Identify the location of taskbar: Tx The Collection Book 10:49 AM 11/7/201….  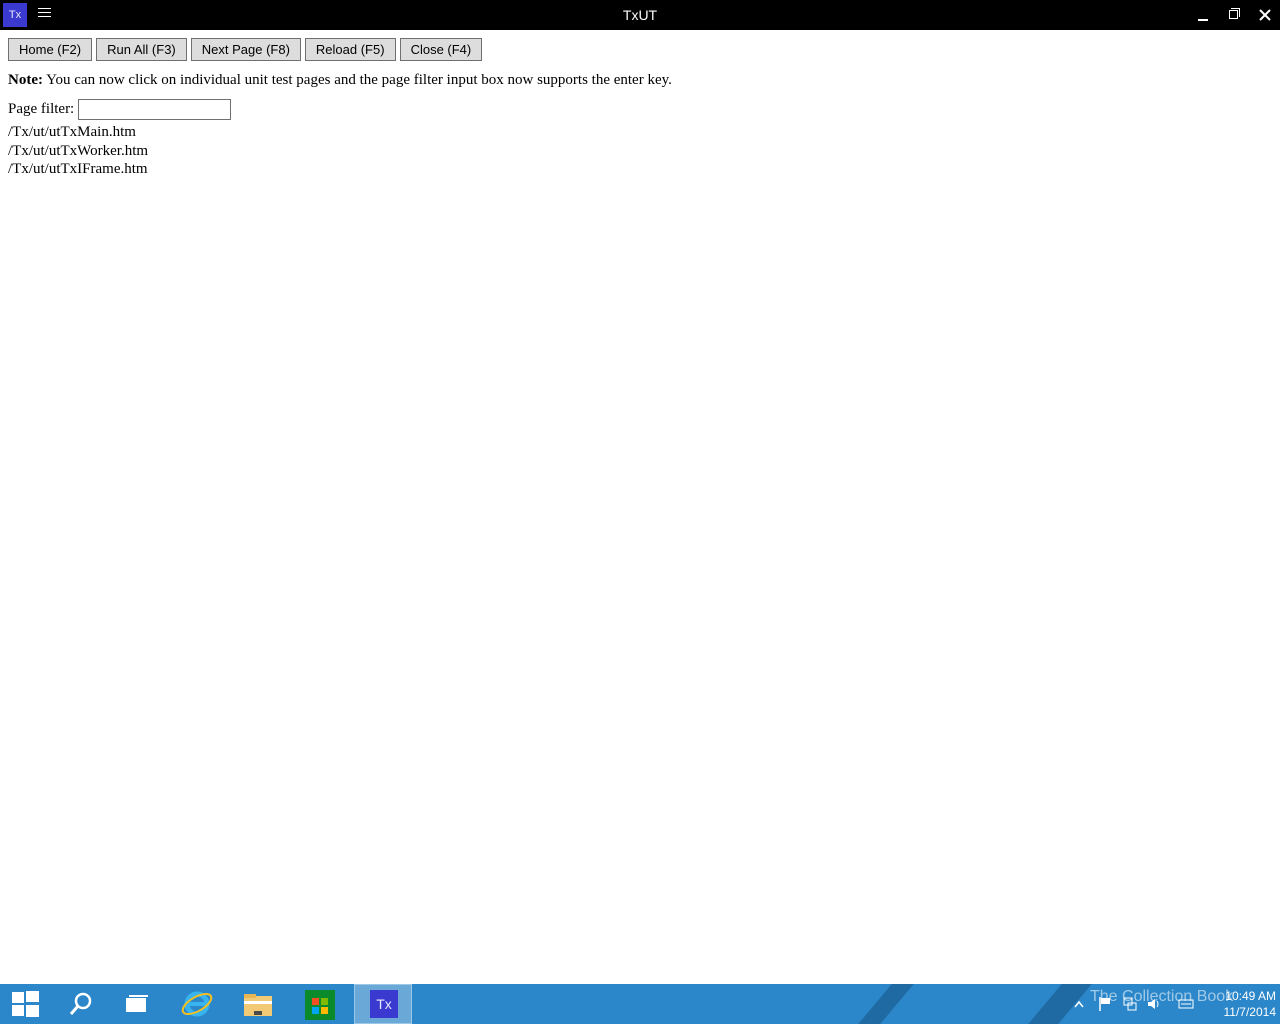
(640, 1004).